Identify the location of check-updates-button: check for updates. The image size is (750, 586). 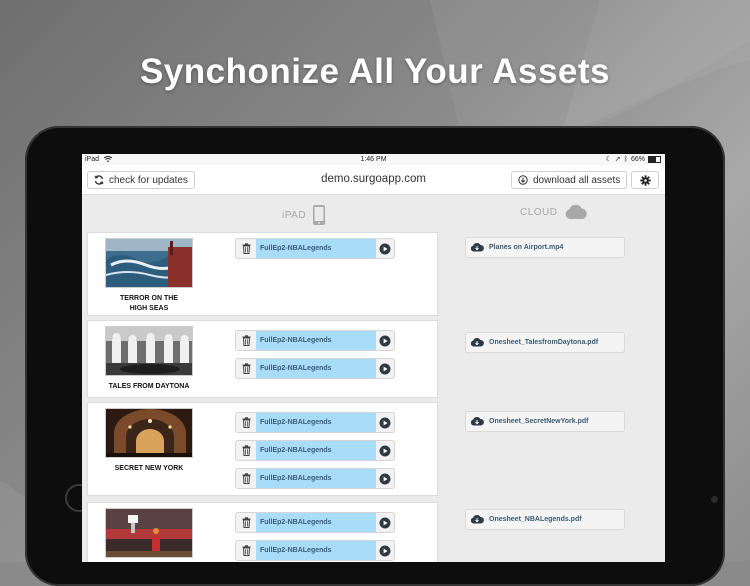
(141, 180).